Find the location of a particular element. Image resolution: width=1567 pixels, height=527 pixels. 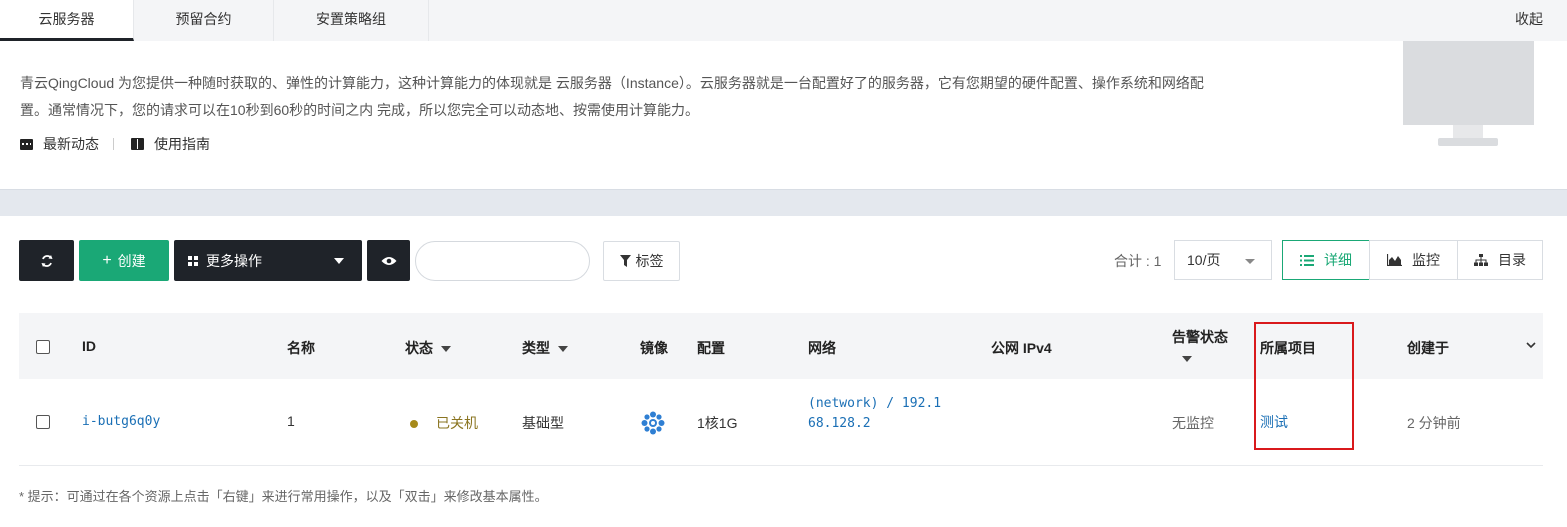

select-all-checkbox is located at coordinates (43, 347).